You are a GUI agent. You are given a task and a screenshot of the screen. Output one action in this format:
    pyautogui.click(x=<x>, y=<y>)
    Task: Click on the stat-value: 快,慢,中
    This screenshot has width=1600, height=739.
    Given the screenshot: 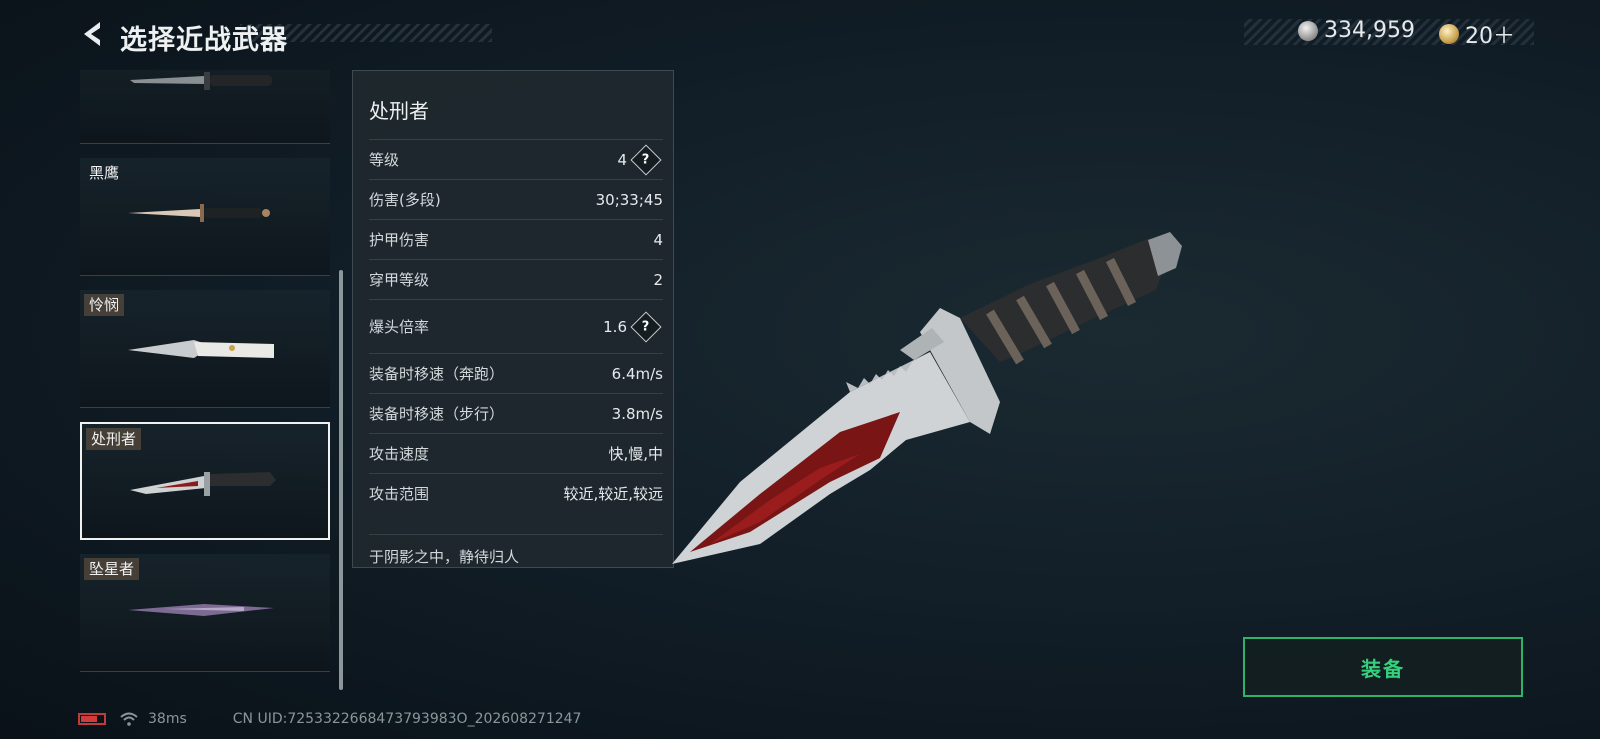 What is the action you would take?
    pyautogui.click(x=635, y=454)
    